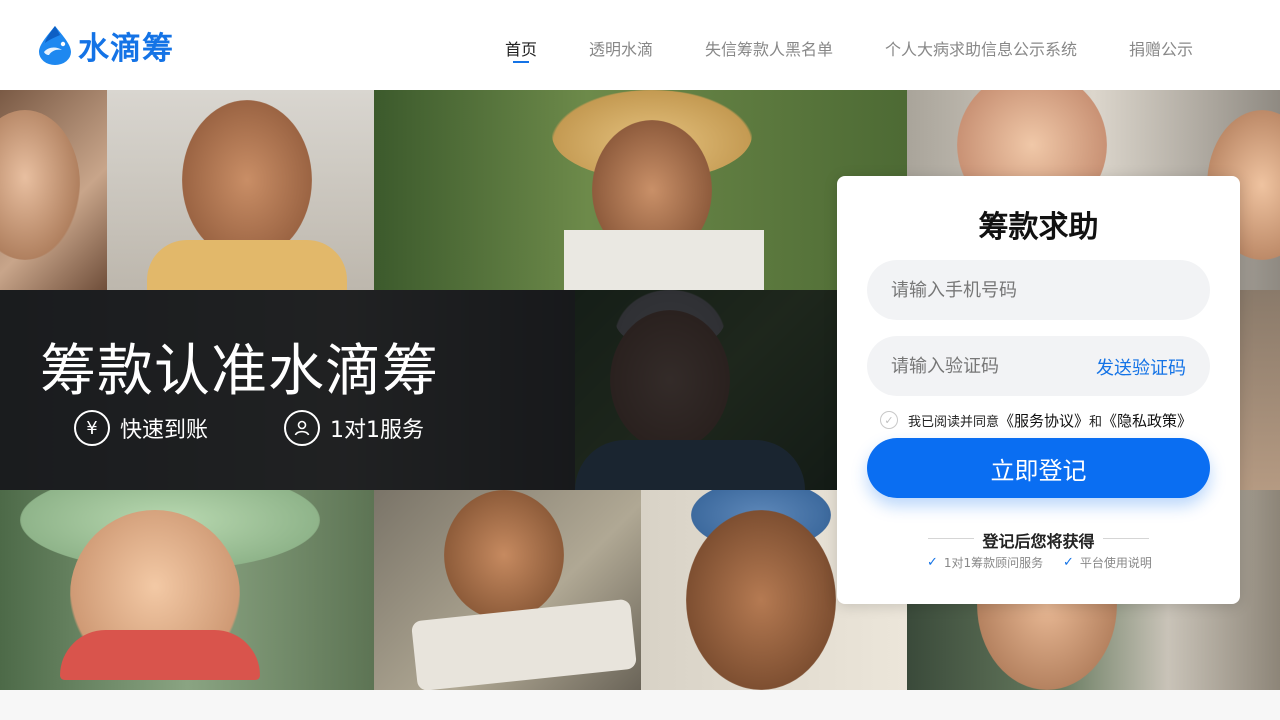 Image resolution: width=1280 pixels, height=720 pixels. I want to click on service-agreement-link: 《服务协议》, so click(1044, 420).